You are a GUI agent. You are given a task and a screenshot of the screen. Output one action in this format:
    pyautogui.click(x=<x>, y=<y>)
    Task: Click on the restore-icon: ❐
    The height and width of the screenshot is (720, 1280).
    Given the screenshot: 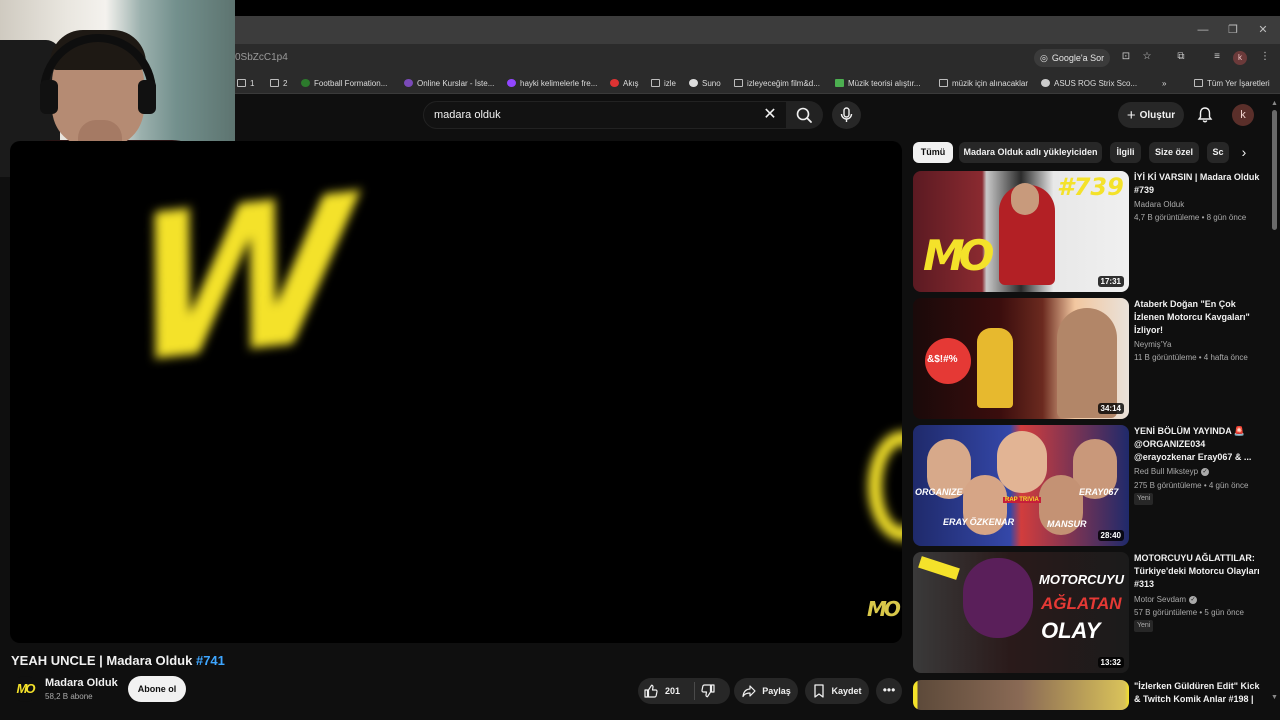 What is the action you would take?
    pyautogui.click(x=1233, y=30)
    